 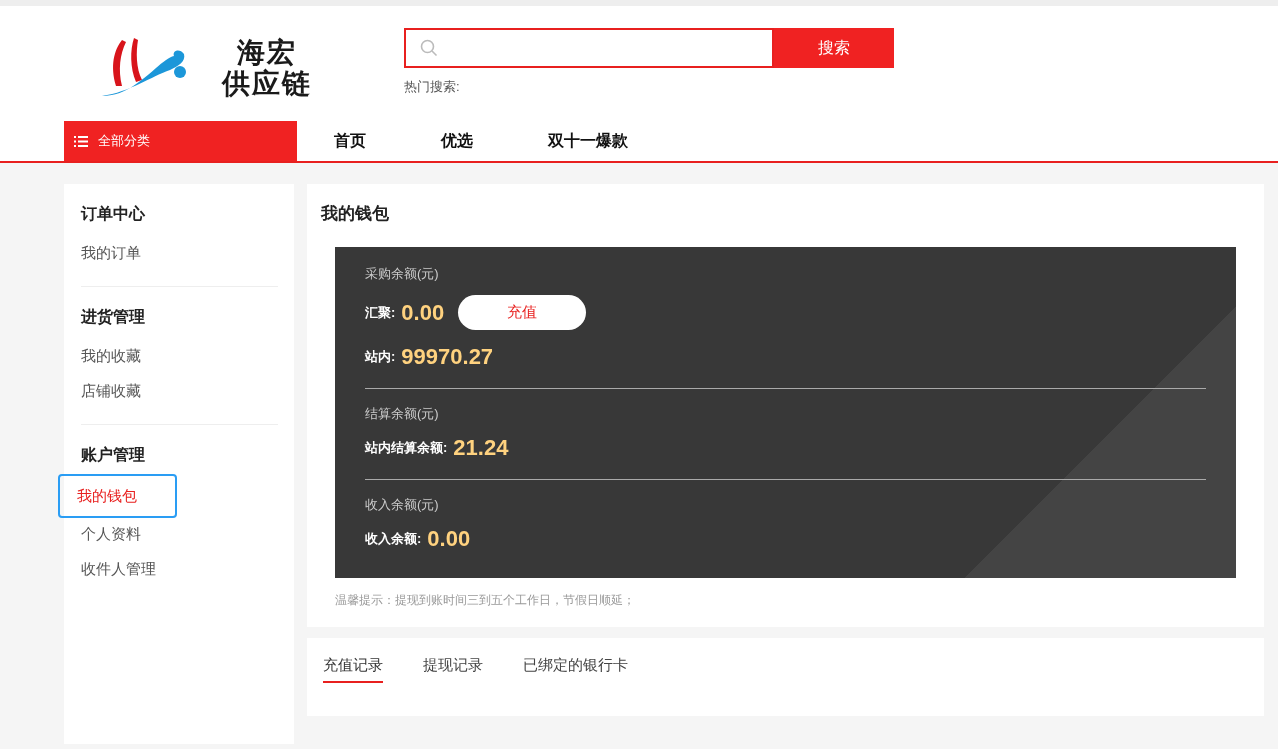 I want to click on balance-label: 站内:, so click(x=380, y=357).